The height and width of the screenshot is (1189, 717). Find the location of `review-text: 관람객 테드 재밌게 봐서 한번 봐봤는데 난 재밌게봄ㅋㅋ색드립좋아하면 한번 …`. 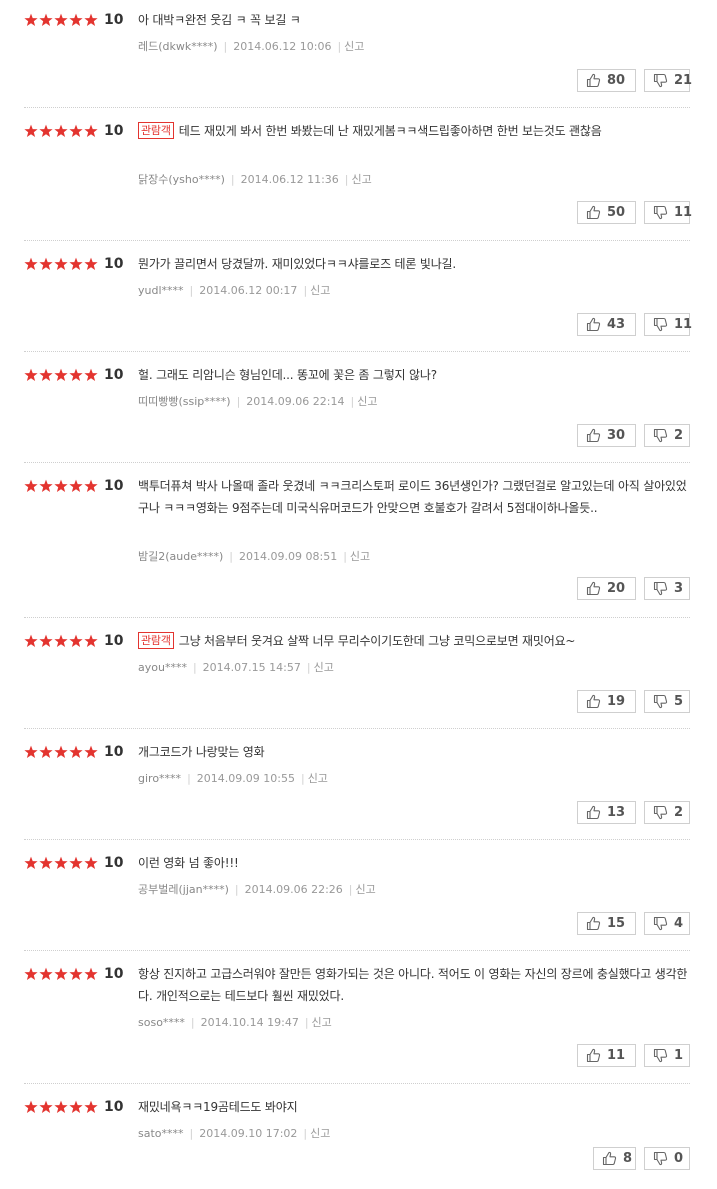

review-text: 관람객 테드 재밌게 봐서 한번 봐봤는데 난 재밌게봄ㅋㅋ색드립좋아하면 한번 … is located at coordinates (415, 131).